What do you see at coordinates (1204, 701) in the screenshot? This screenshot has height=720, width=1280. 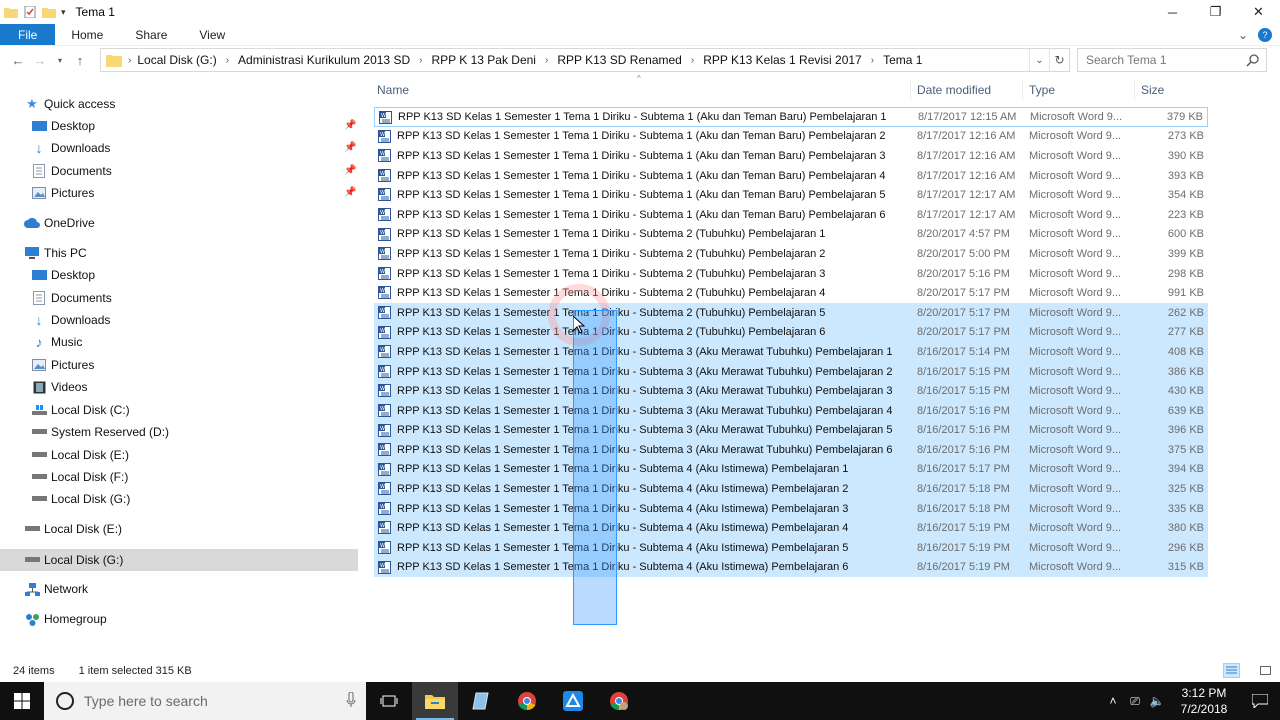 I see `clock: 3:12 PM 7/2/2018` at bounding box center [1204, 701].